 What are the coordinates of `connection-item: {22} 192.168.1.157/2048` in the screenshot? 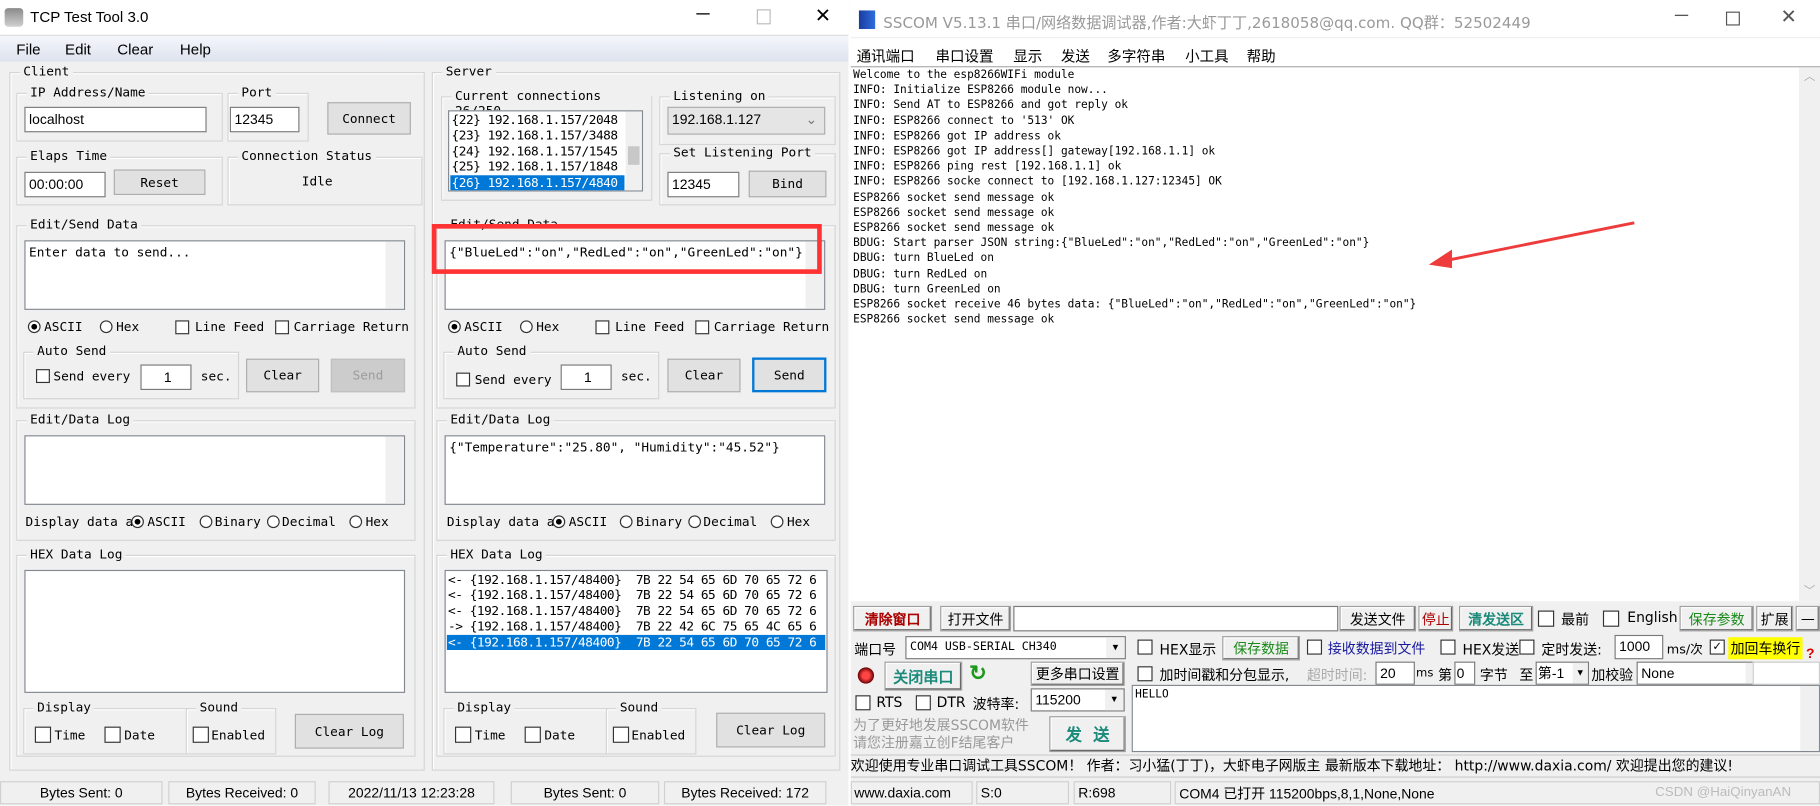 It's located at (545, 121).